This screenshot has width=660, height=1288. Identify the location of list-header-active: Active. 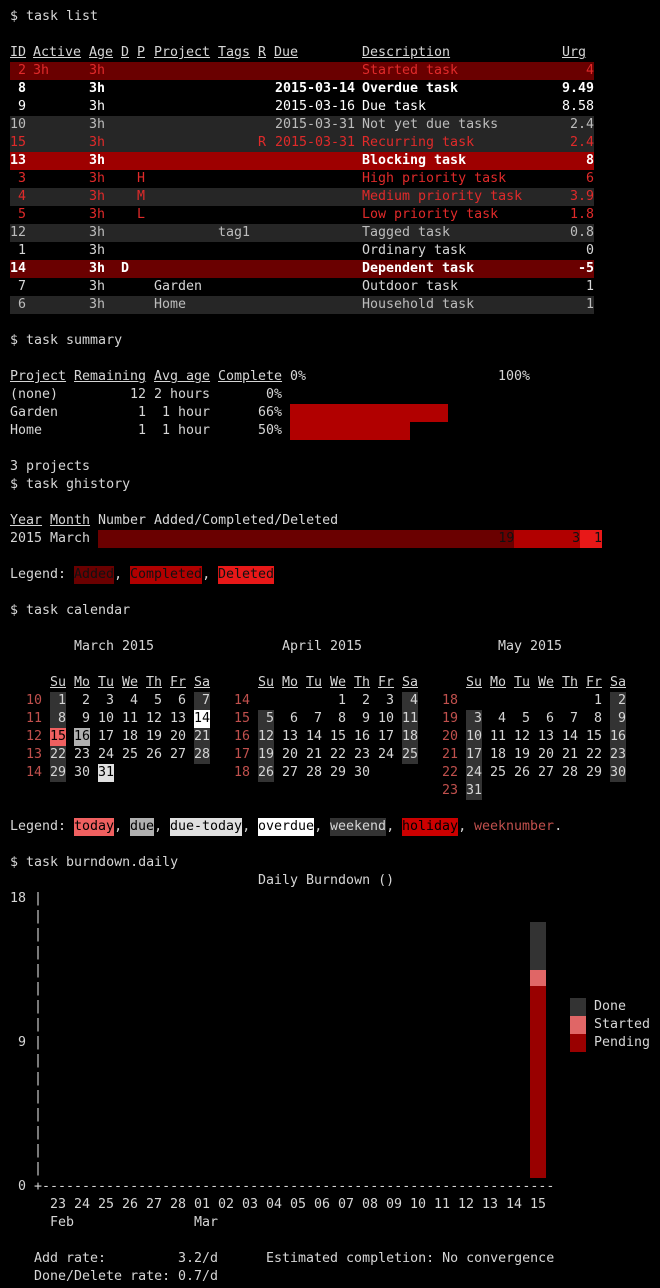
(57, 52).